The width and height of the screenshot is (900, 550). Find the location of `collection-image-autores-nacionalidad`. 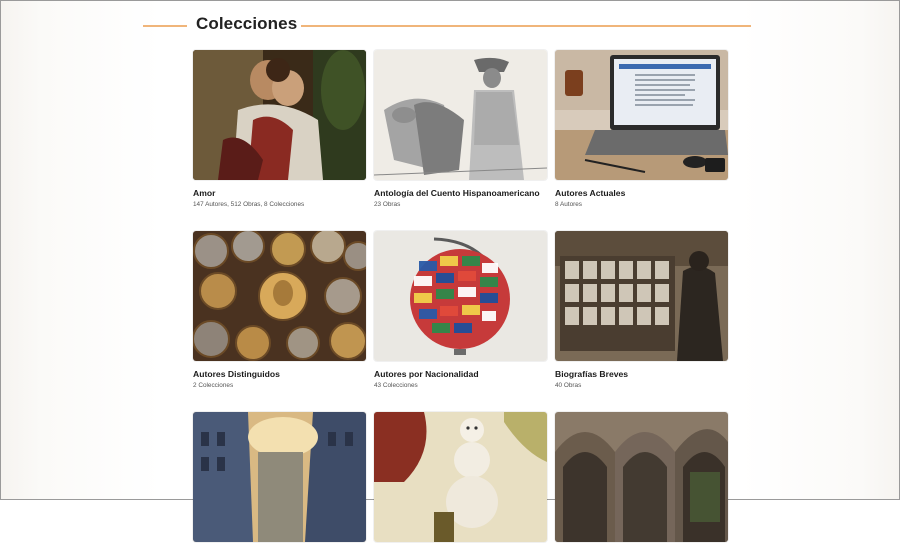

collection-image-autores-nacionalidad is located at coordinates (460, 296).